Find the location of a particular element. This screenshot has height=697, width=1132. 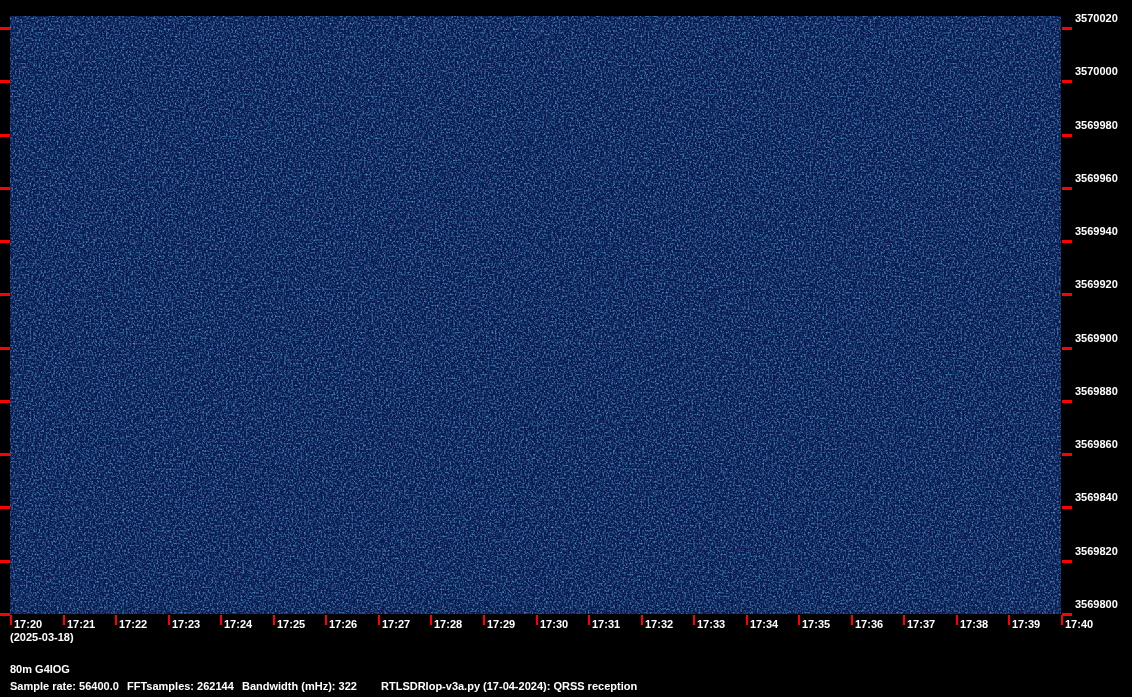

time-label: 17:32 is located at coordinates (659, 624).